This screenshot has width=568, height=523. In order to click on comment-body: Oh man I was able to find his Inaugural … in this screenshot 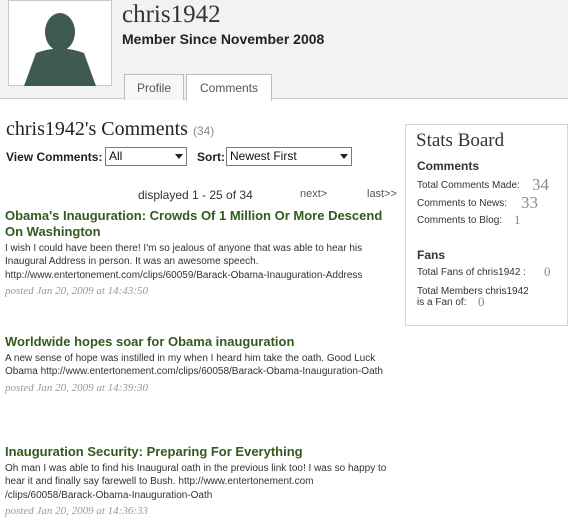, I will do `click(196, 482)`.